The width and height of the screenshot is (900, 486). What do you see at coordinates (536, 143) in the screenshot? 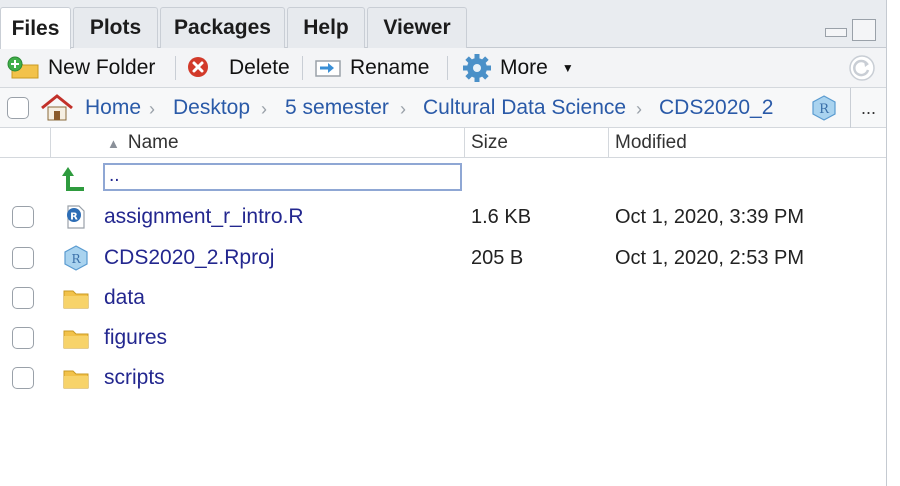
I see `column-size-header: Size` at bounding box center [536, 143].